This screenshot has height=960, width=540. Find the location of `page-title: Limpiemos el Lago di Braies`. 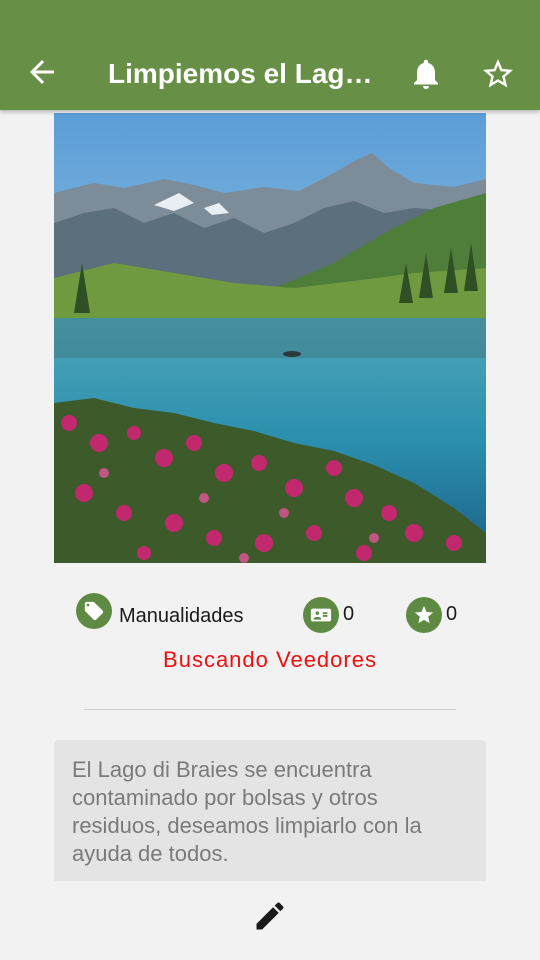

page-title: Limpiemos el Lago di Braies is located at coordinates (243, 73).